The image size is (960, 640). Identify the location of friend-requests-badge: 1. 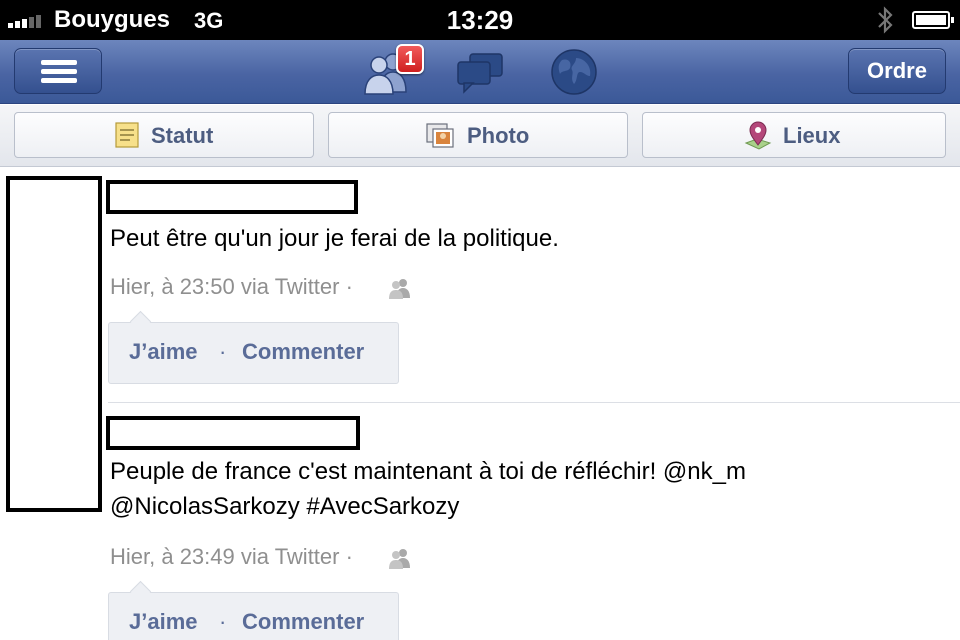
(410, 59).